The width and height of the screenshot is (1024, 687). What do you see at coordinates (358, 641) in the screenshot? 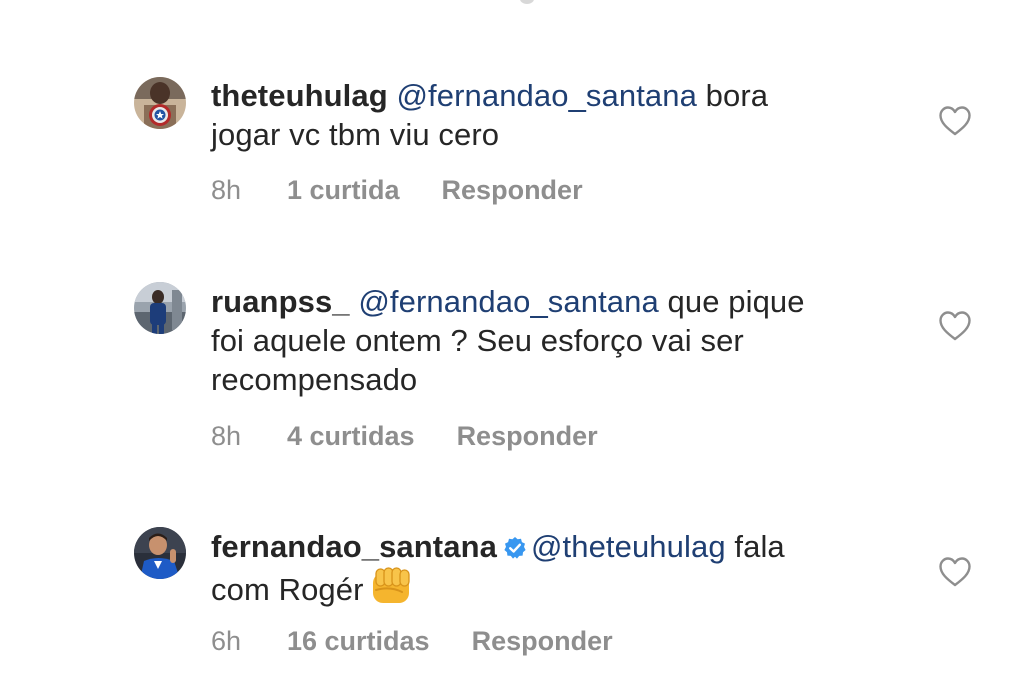
I see `comment-likes: 16 curtidas` at bounding box center [358, 641].